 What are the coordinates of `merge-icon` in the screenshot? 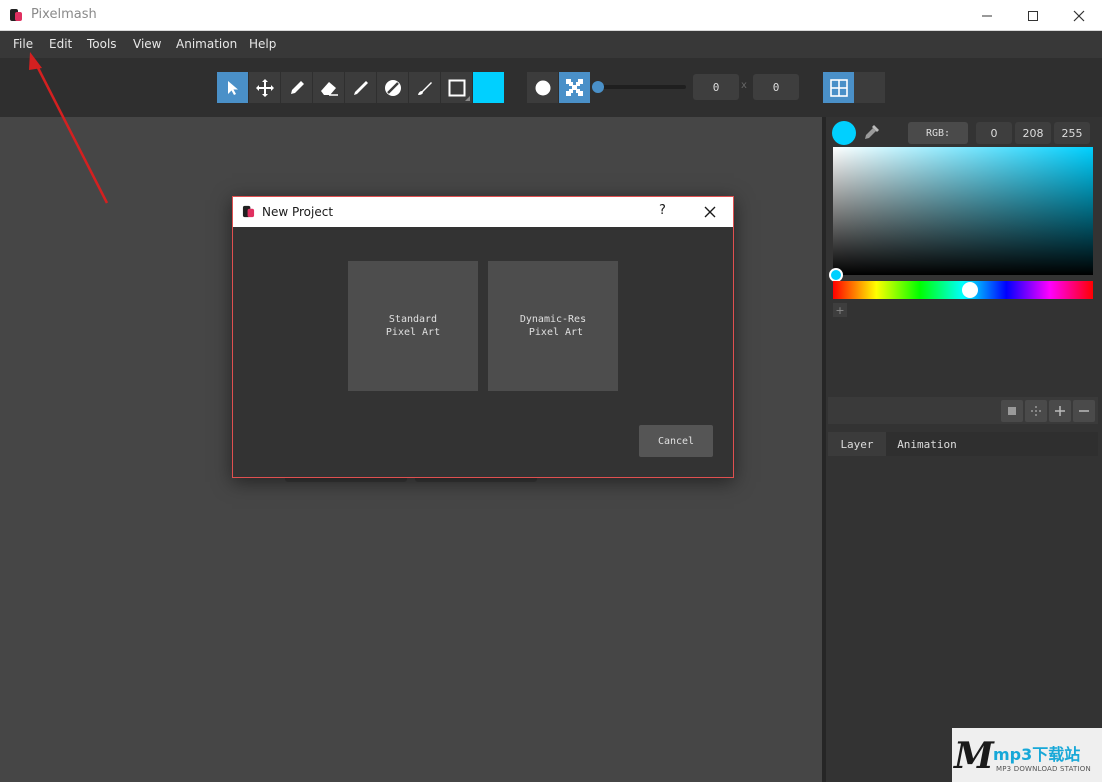 It's located at (1036, 411).